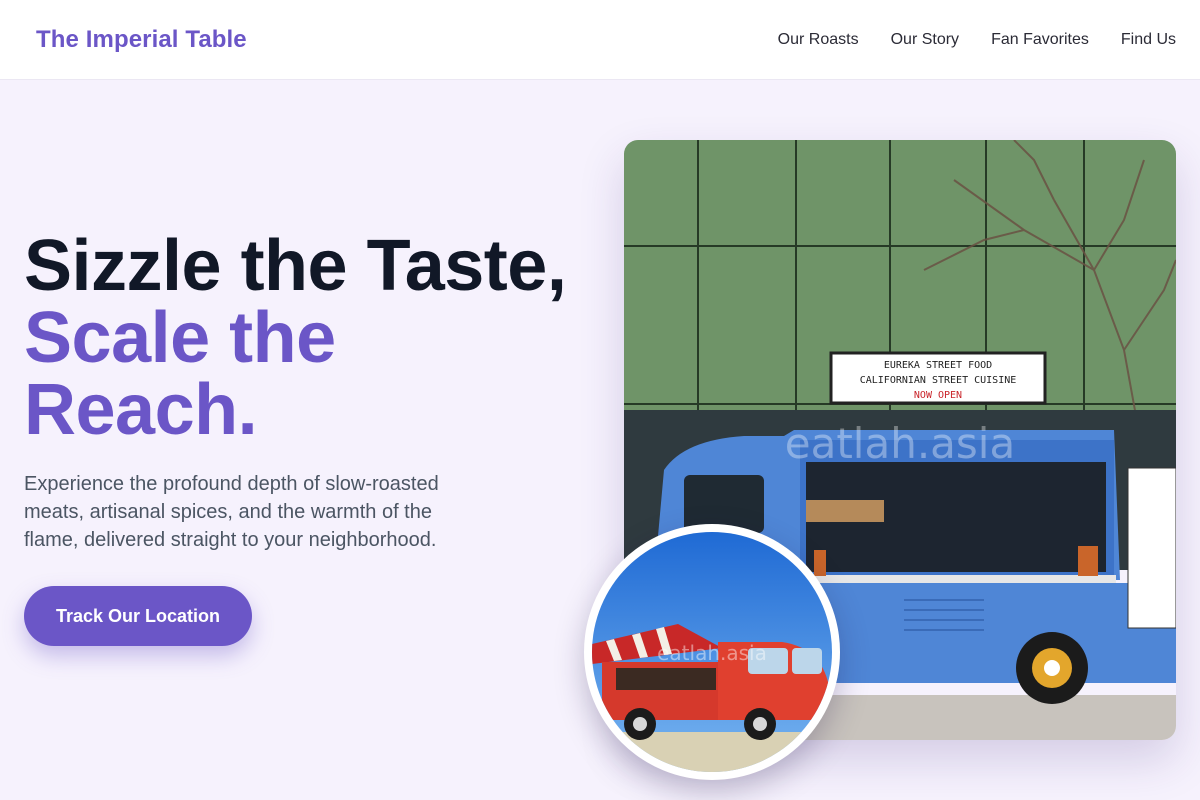 The width and height of the screenshot is (1200, 800). Describe the element at coordinates (938, 380) in the screenshot. I see `sign-line-2: CALIFORNIAN STREET CUISINE` at that location.